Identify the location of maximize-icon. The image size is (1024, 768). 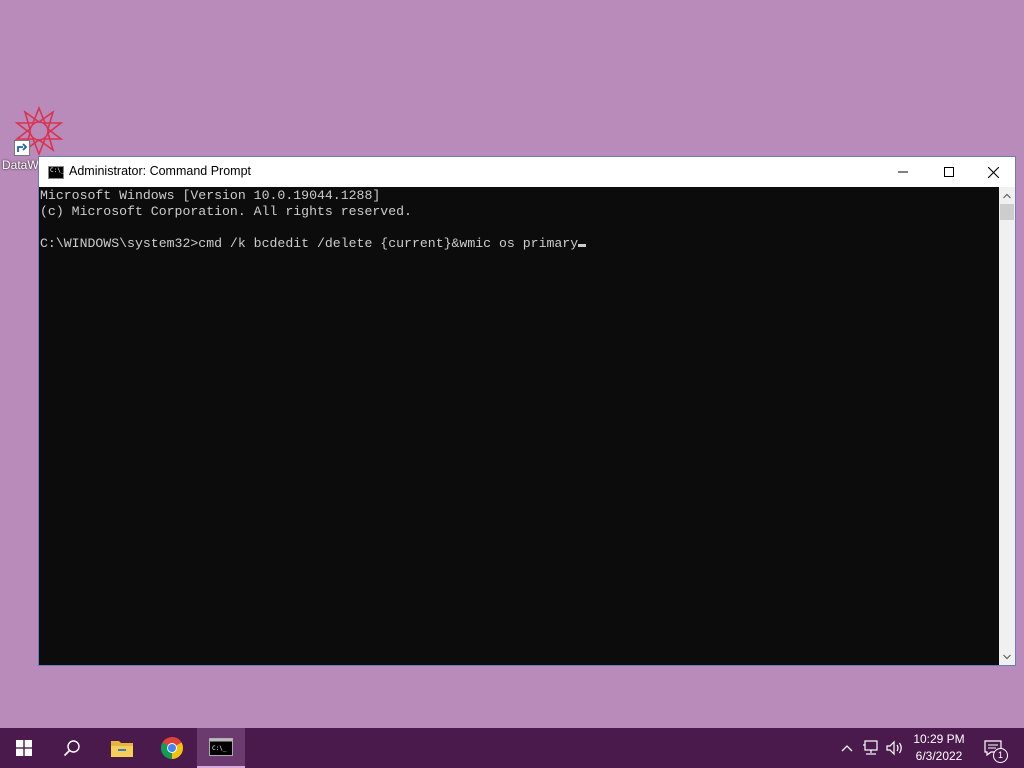
(949, 172).